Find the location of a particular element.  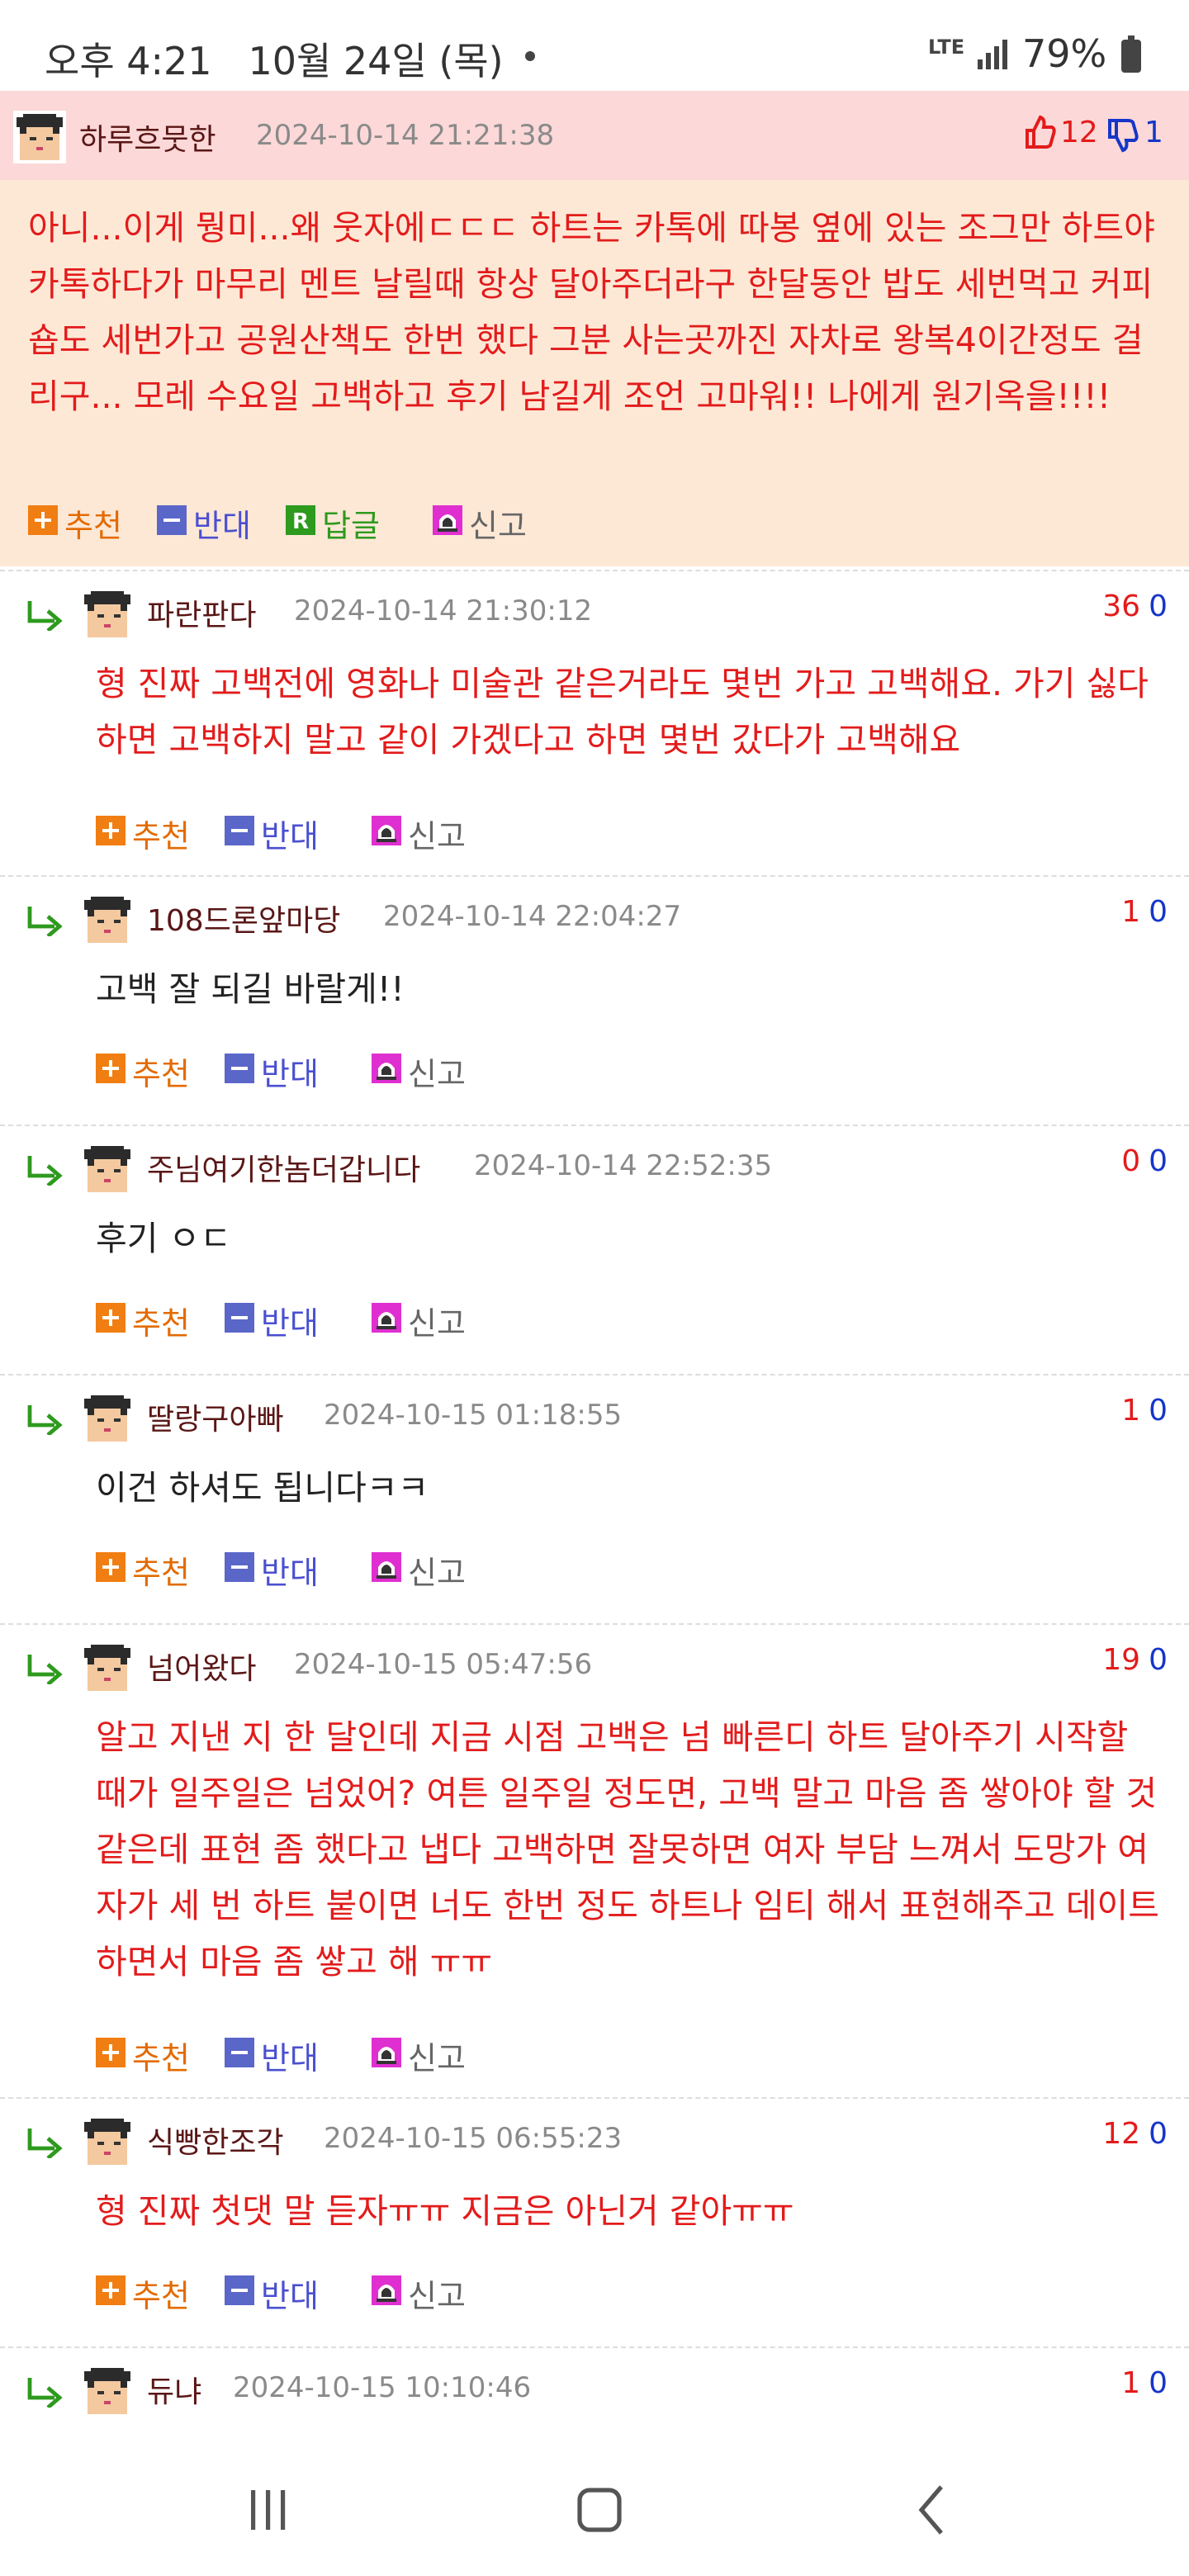

comment-datetime: 2024-10-14 21:30:12 is located at coordinates (443, 610).